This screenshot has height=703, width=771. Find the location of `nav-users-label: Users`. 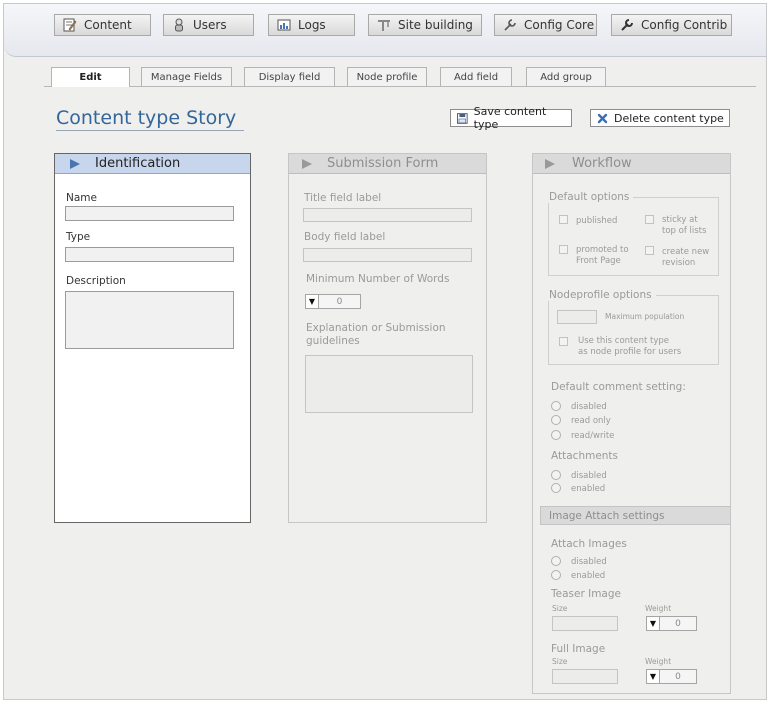

nav-users-label: Users is located at coordinates (210, 25).